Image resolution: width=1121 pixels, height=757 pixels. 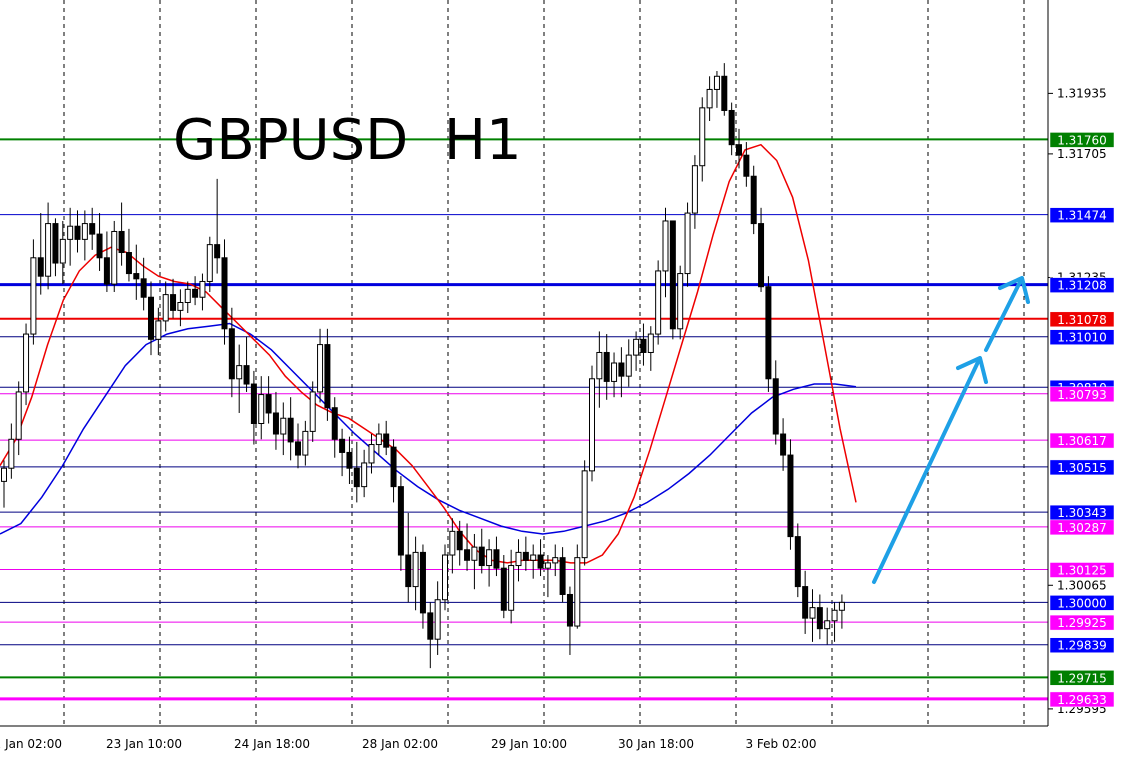 I want to click on time-tick-label: 24 Jan 18:00, so click(x=272, y=744).